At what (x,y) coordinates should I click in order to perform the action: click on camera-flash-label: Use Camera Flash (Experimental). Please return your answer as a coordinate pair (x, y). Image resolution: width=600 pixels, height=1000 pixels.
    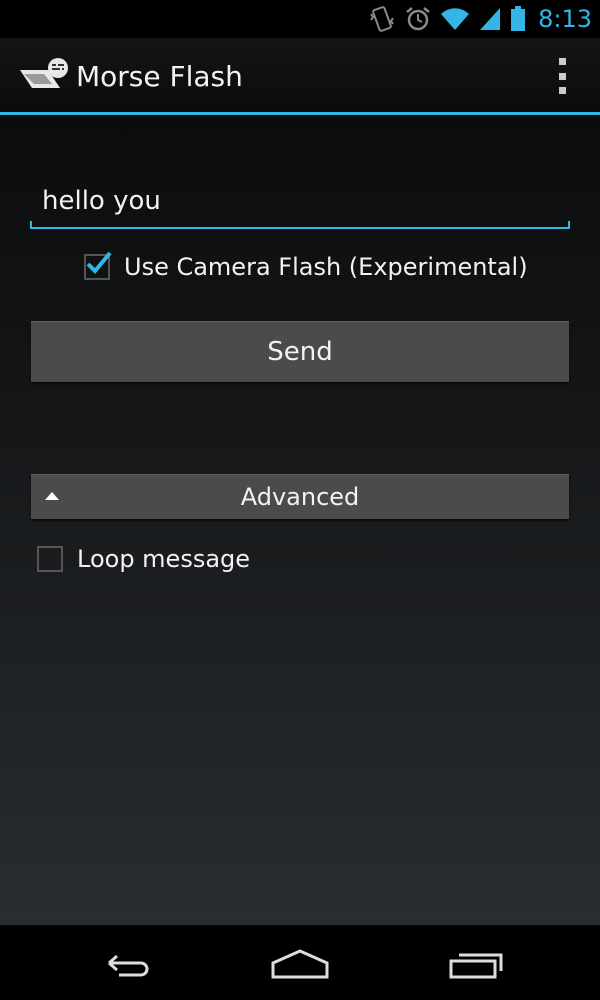
    Looking at the image, I should click on (326, 267).